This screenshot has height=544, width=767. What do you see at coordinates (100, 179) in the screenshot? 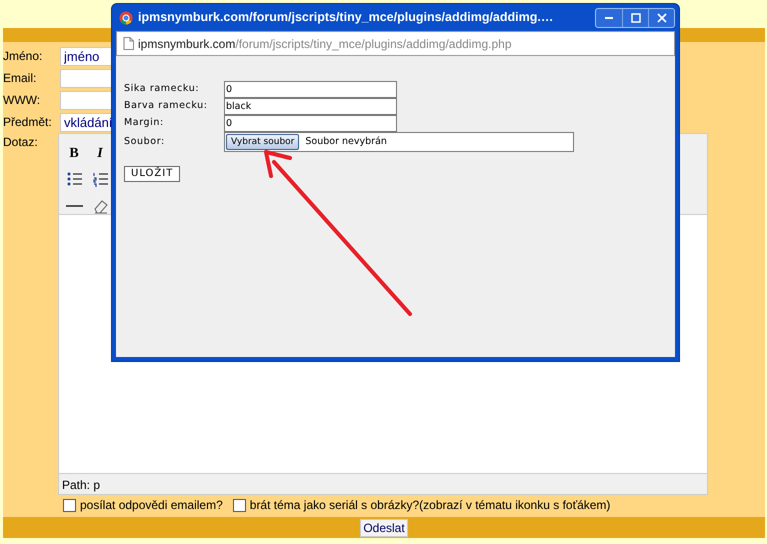
I see `numbered-list-icon` at bounding box center [100, 179].